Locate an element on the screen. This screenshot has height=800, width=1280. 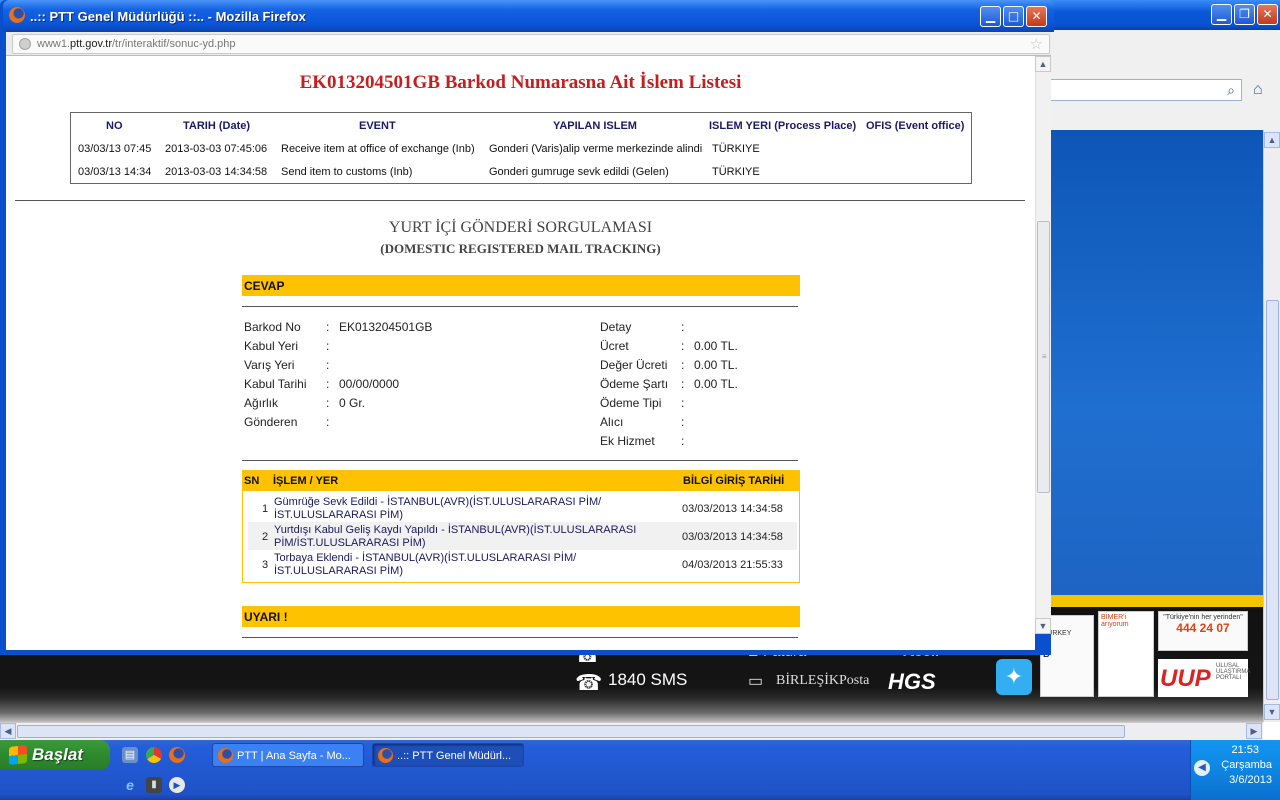
url-domain: ptt.gov.tr is located at coordinates (91, 44).